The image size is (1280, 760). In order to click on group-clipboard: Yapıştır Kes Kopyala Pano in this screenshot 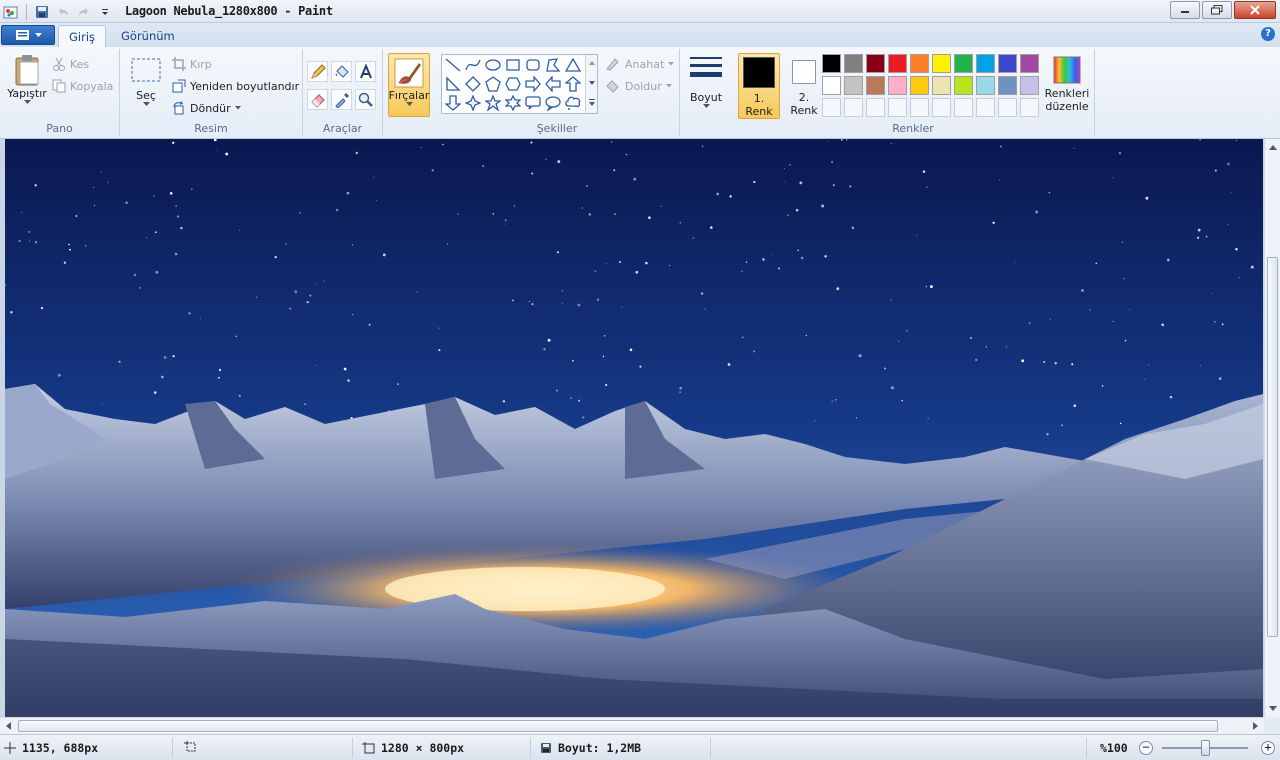, I will do `click(60, 93)`.